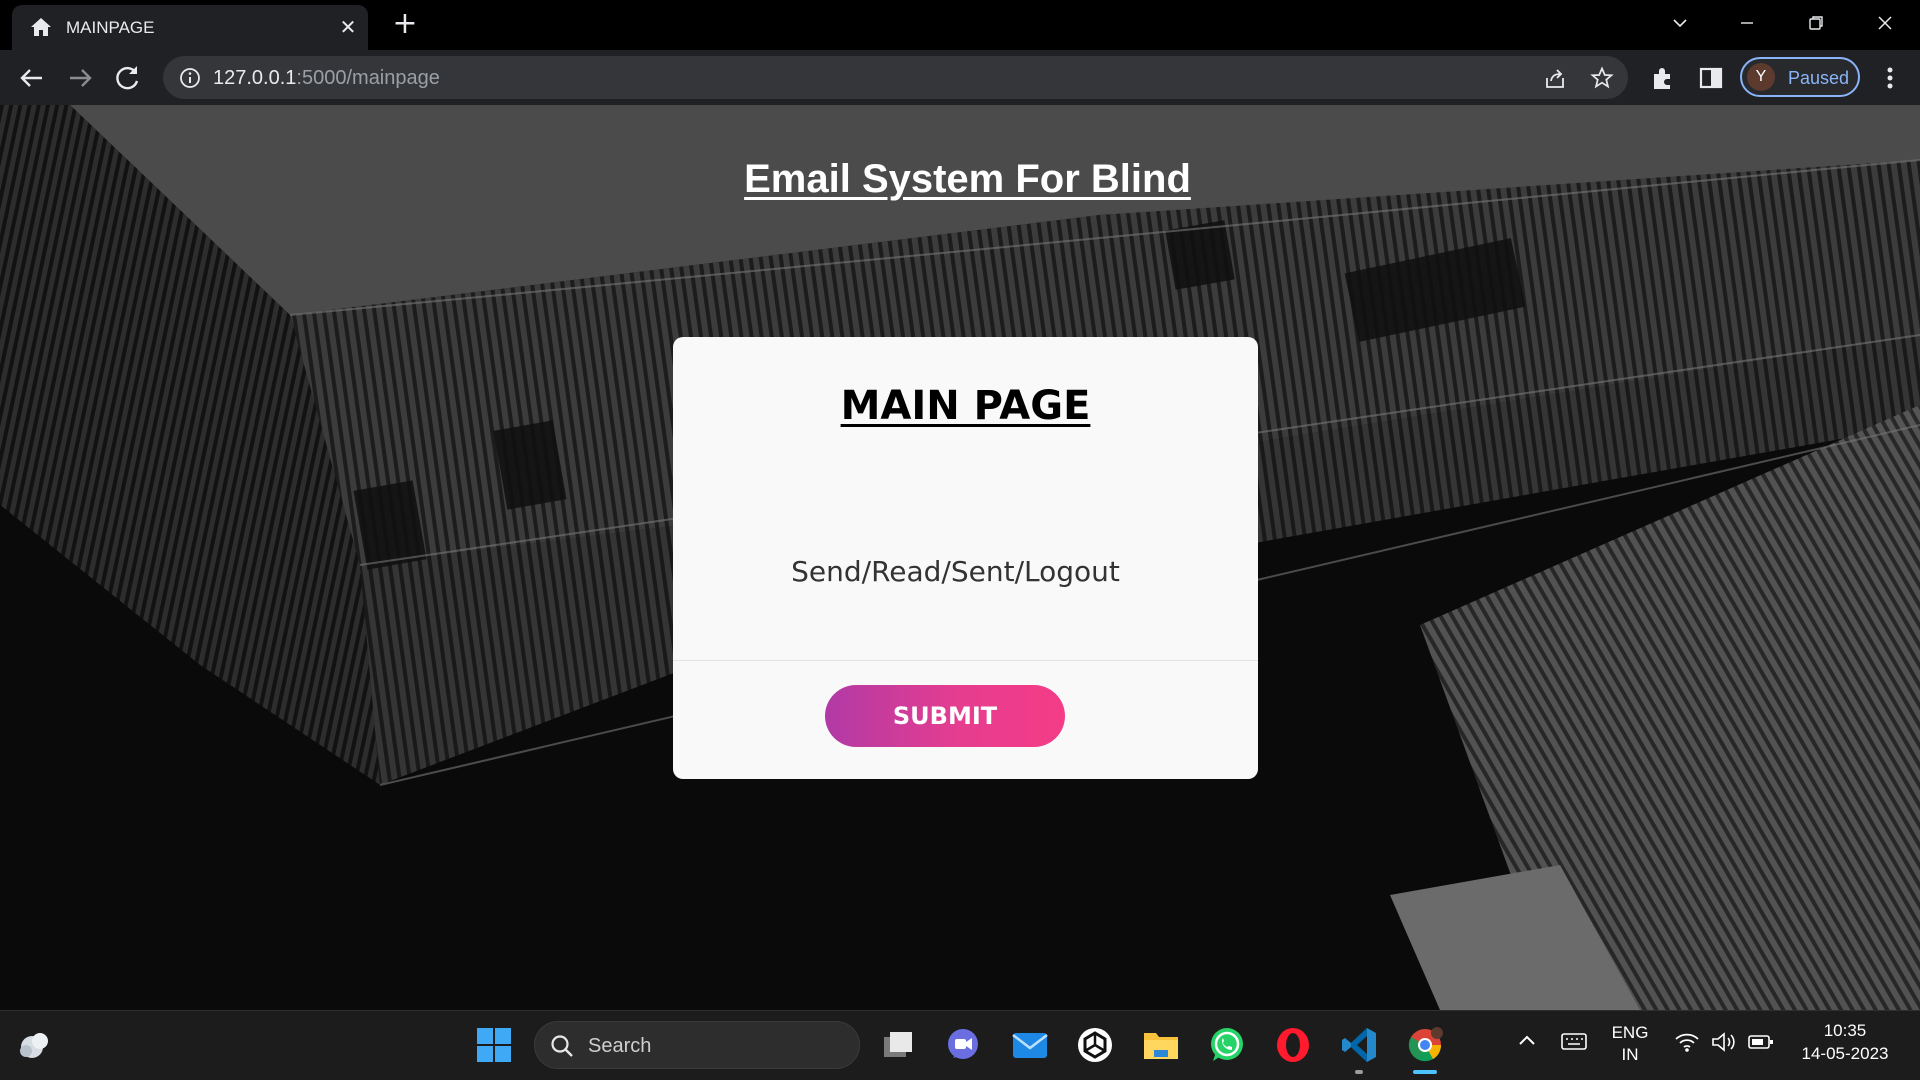 This screenshot has width=1920, height=1080. What do you see at coordinates (562, 1046) in the screenshot?
I see `search-icon` at bounding box center [562, 1046].